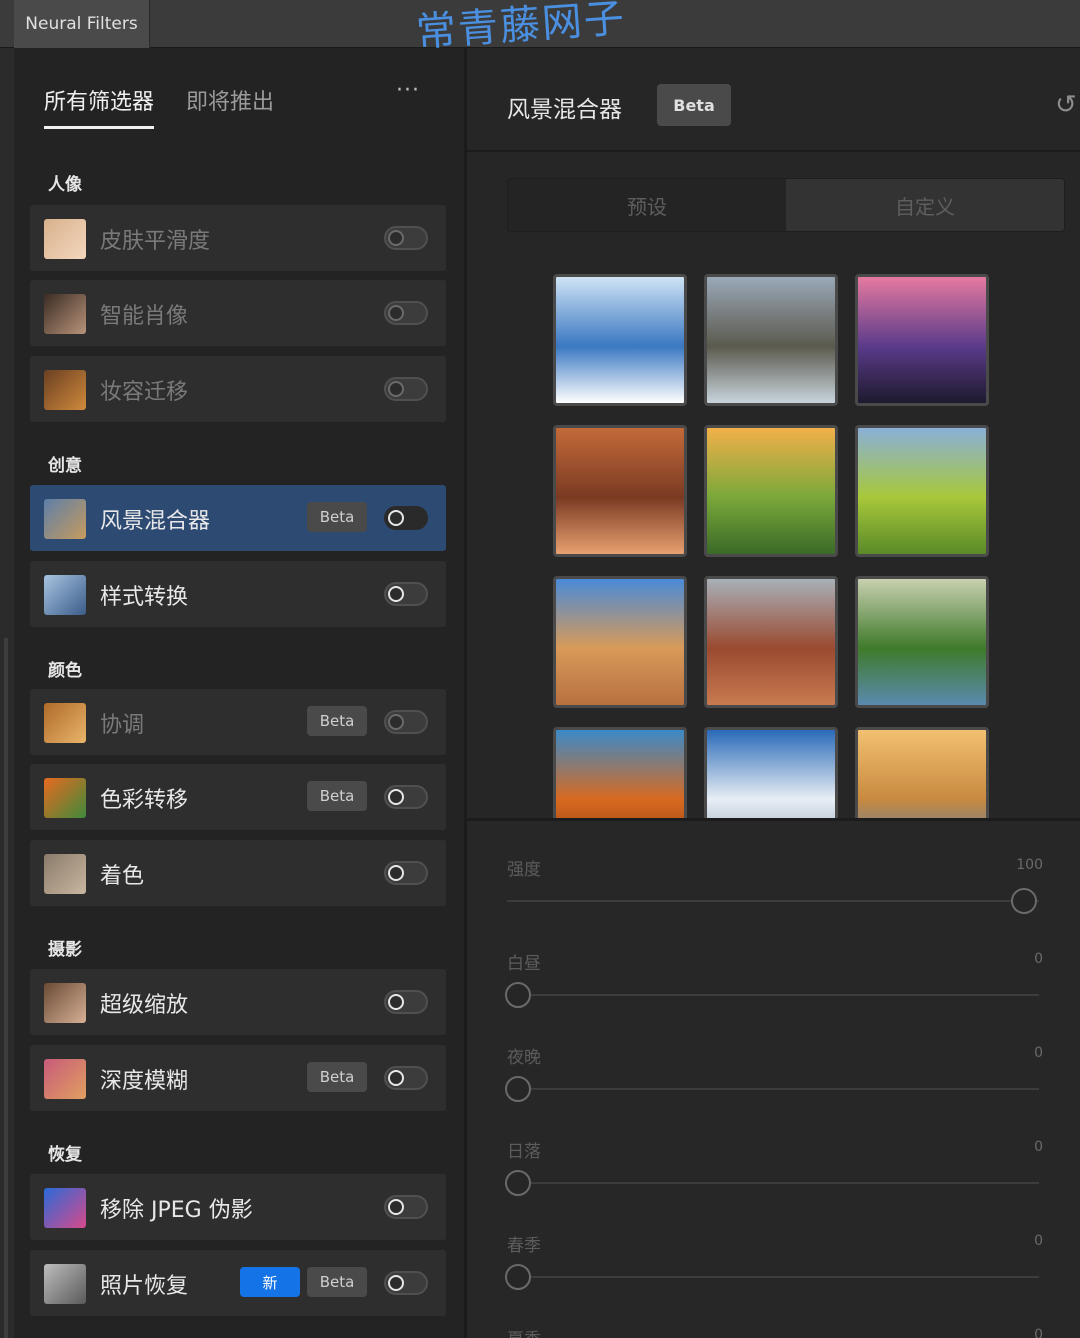 This screenshot has height=1338, width=1080. Describe the element at coordinates (238, 238) in the screenshot. I see `filter-item: 皮肤平滑度` at that location.